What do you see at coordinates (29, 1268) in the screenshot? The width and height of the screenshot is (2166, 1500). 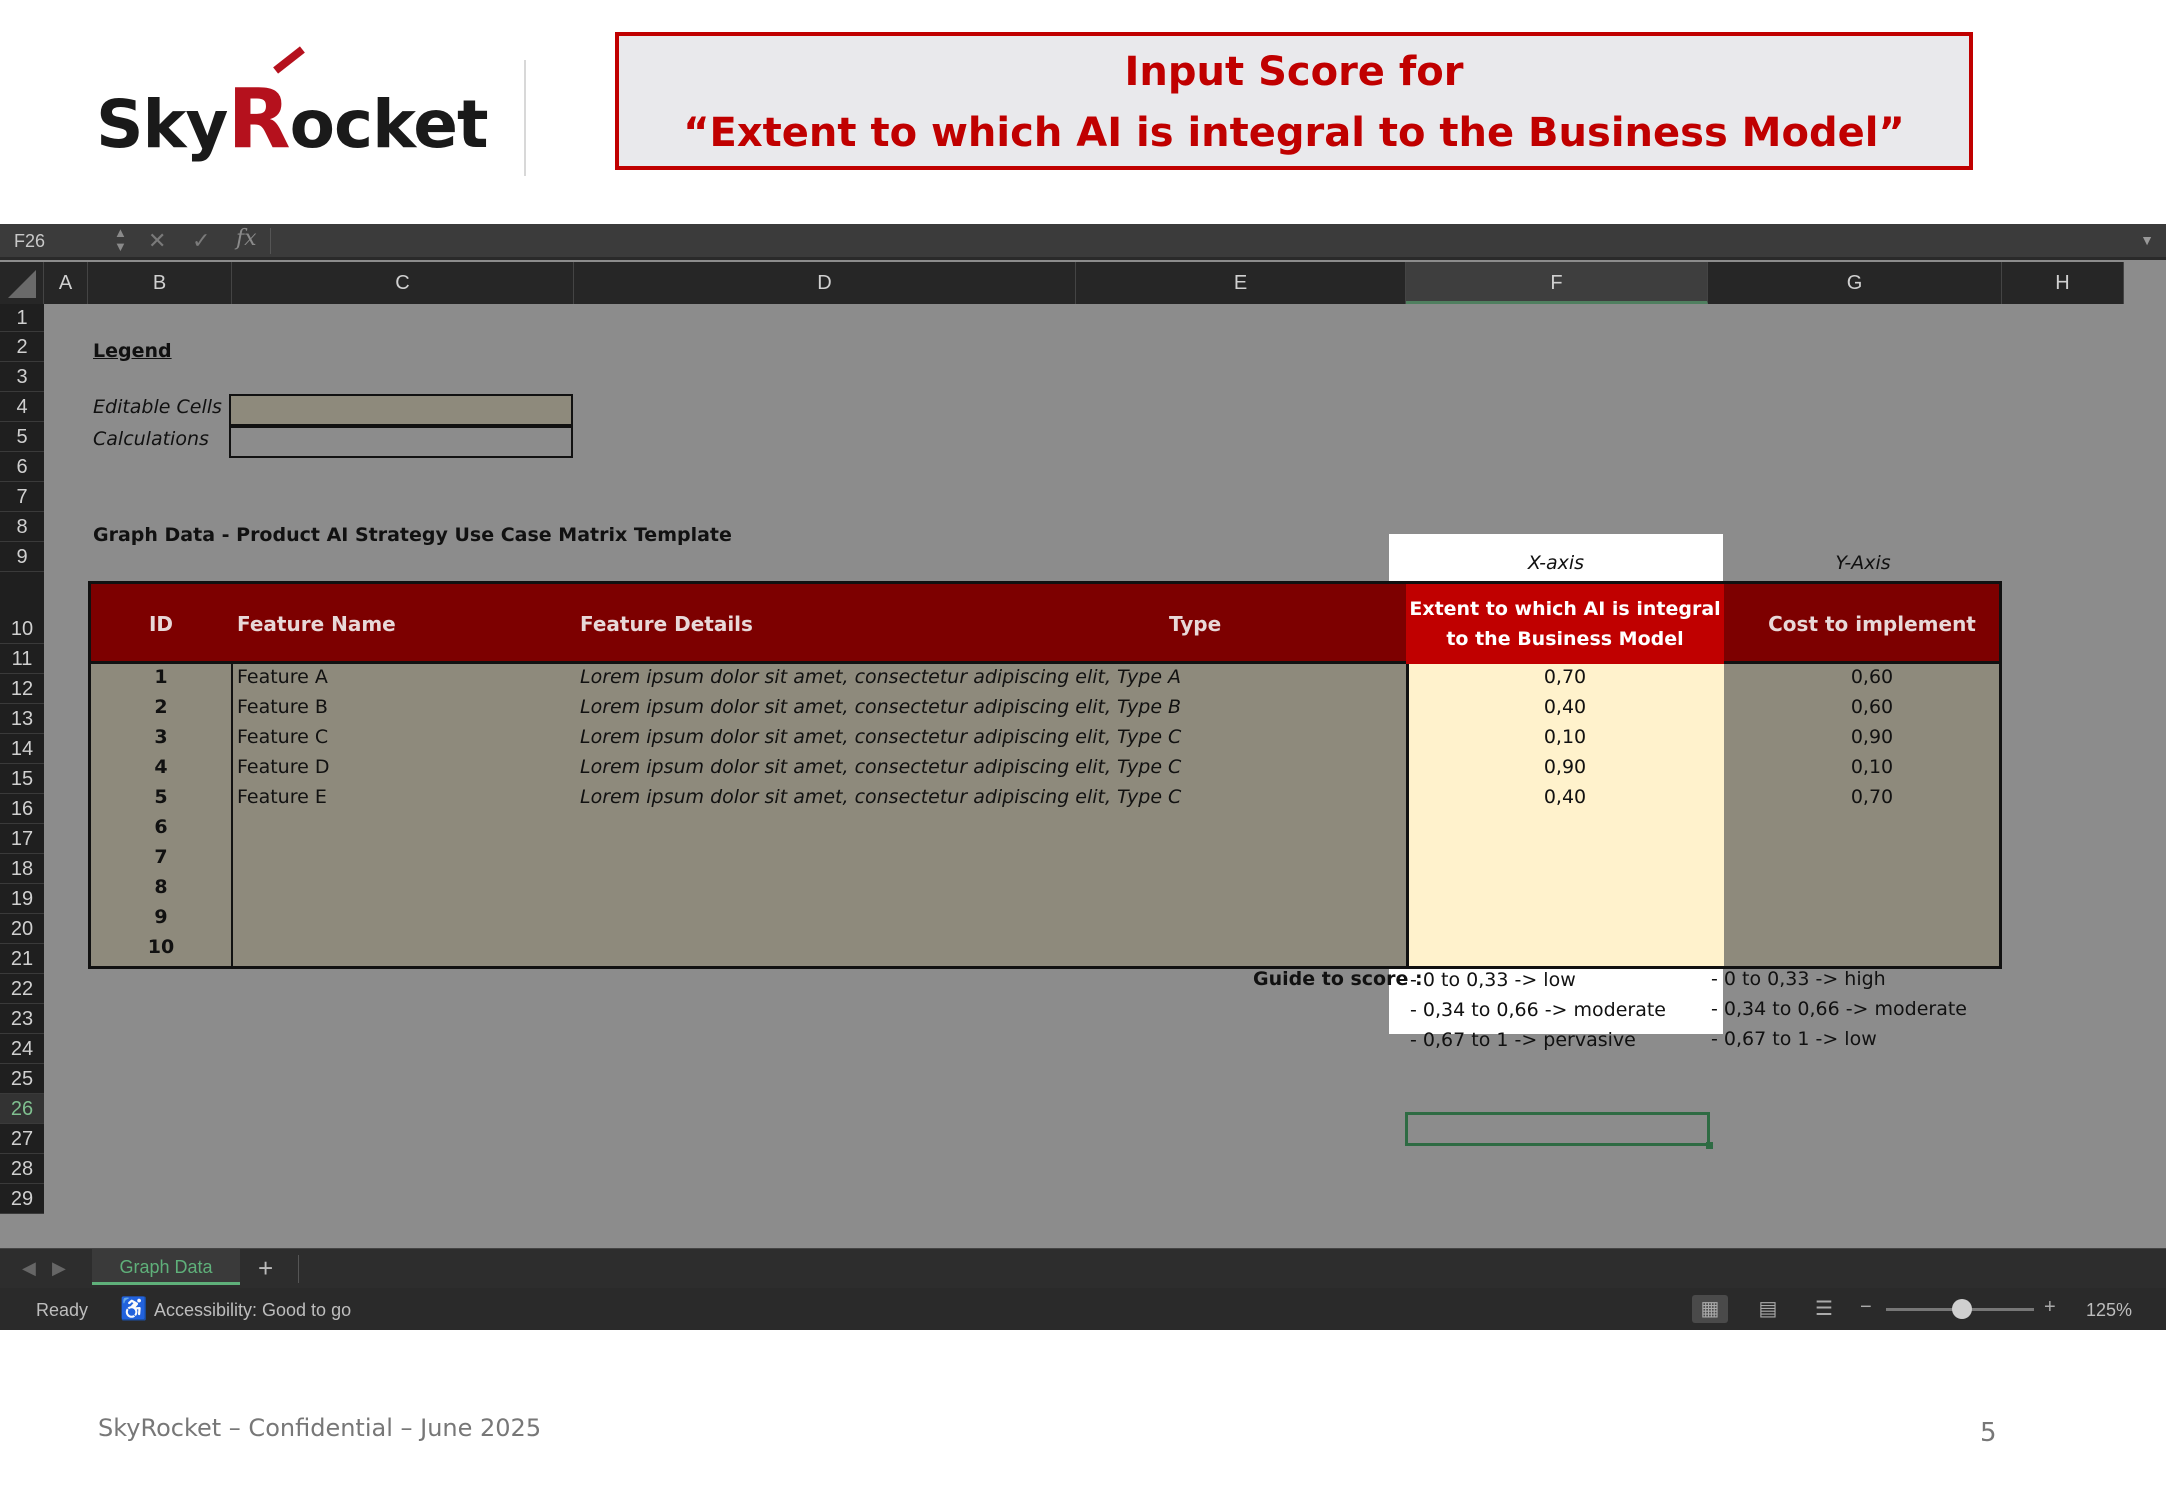 I see `prev-sheet-icon: ◀` at bounding box center [29, 1268].